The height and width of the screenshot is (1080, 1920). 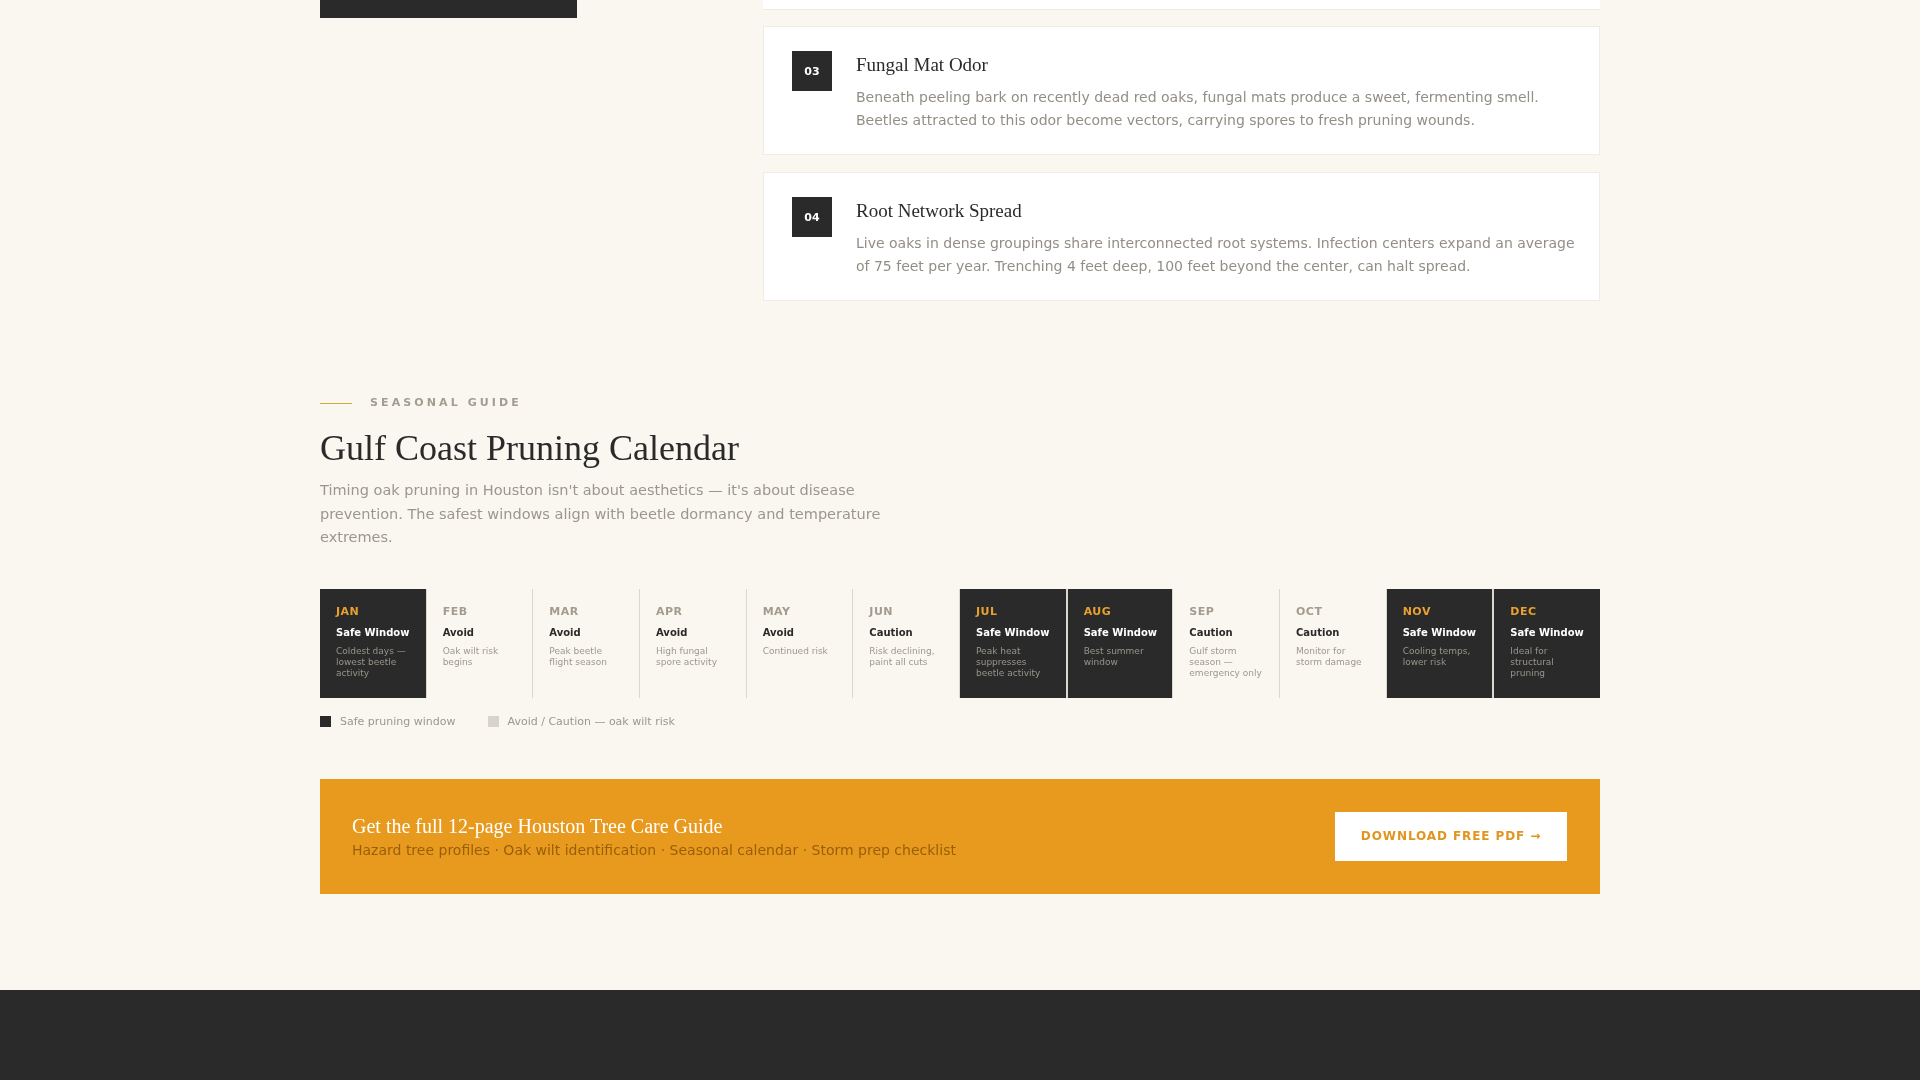 What do you see at coordinates (448, 9) in the screenshot?
I see `cropped-button` at bounding box center [448, 9].